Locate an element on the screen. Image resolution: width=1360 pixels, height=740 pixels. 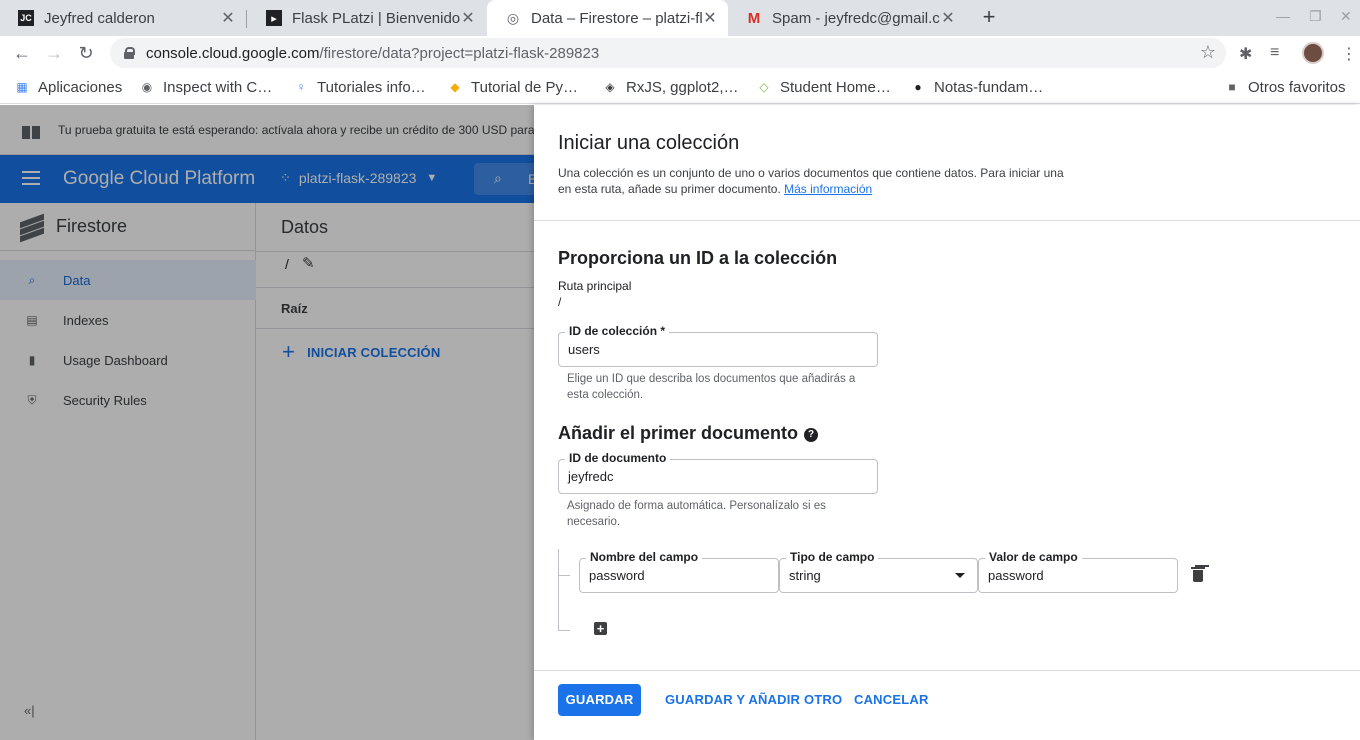
tab-title: Data – Firestore – platzi-fl is located at coordinates (616, 18).